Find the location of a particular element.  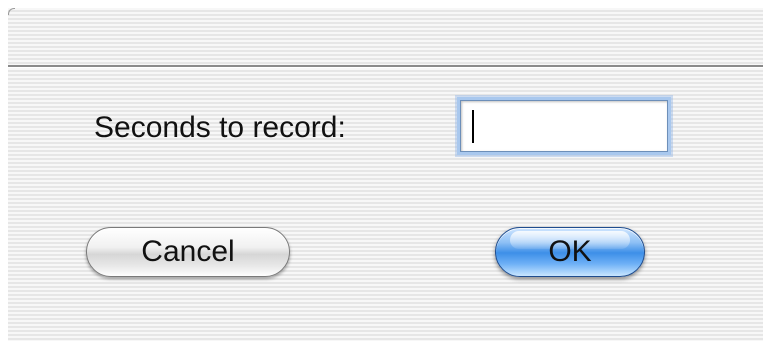

ok-button-label: OK is located at coordinates (570, 251).